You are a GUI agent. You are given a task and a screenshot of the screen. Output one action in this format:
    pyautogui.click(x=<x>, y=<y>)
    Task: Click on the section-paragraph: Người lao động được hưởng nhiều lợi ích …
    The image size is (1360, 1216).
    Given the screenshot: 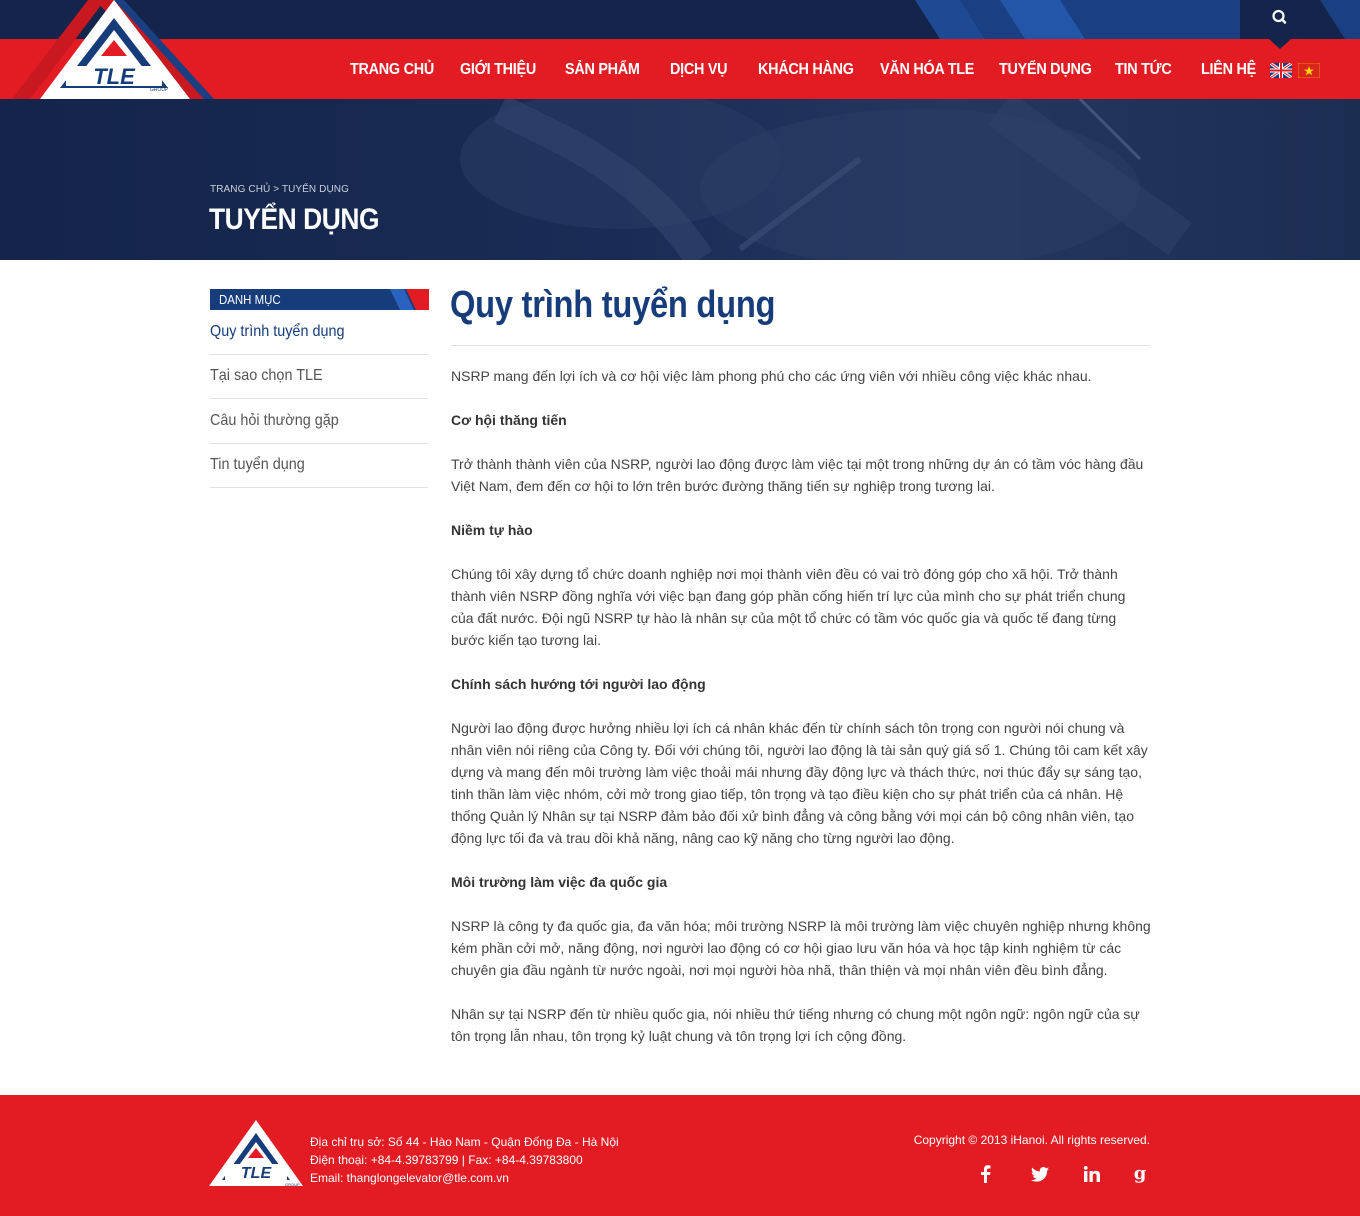 What is the action you would take?
    pyautogui.click(x=799, y=783)
    